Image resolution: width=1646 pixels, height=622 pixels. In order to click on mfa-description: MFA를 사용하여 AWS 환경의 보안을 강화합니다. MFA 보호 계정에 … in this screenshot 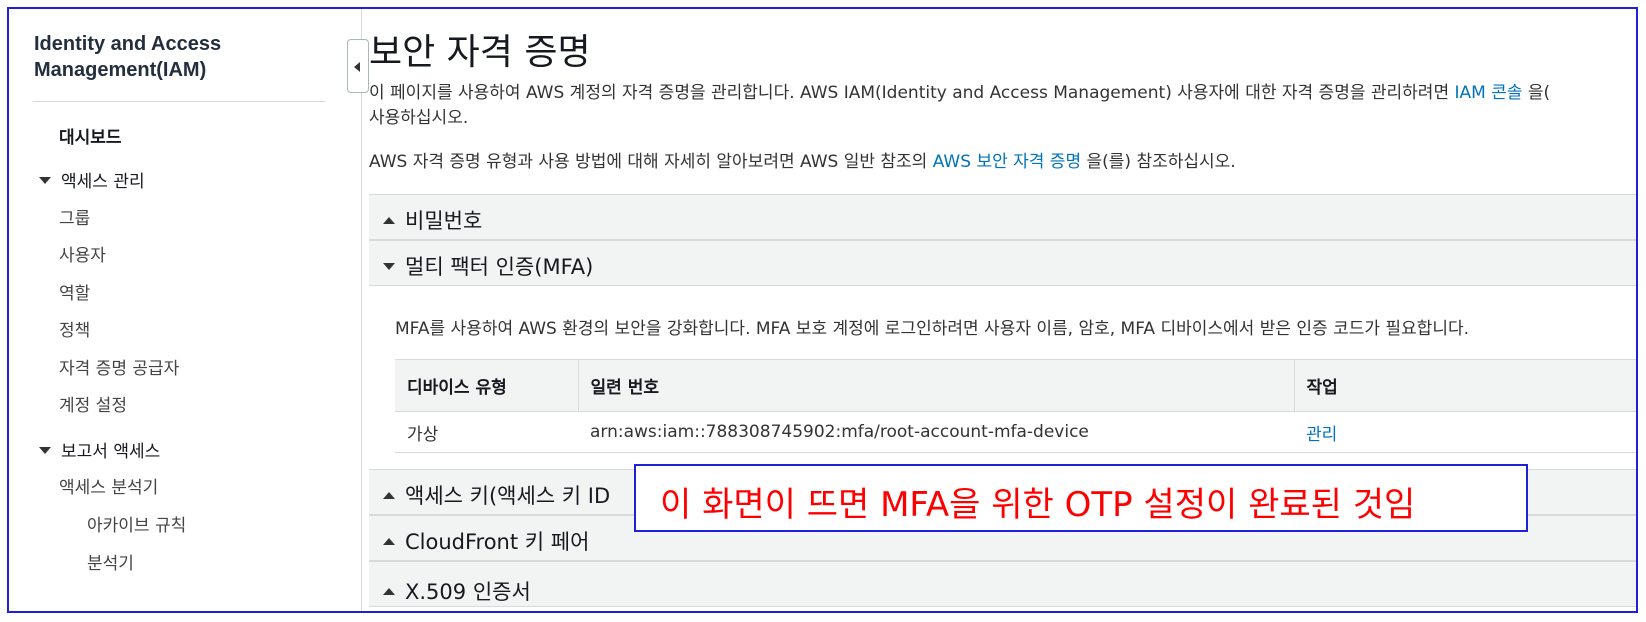, I will do `click(932, 329)`.